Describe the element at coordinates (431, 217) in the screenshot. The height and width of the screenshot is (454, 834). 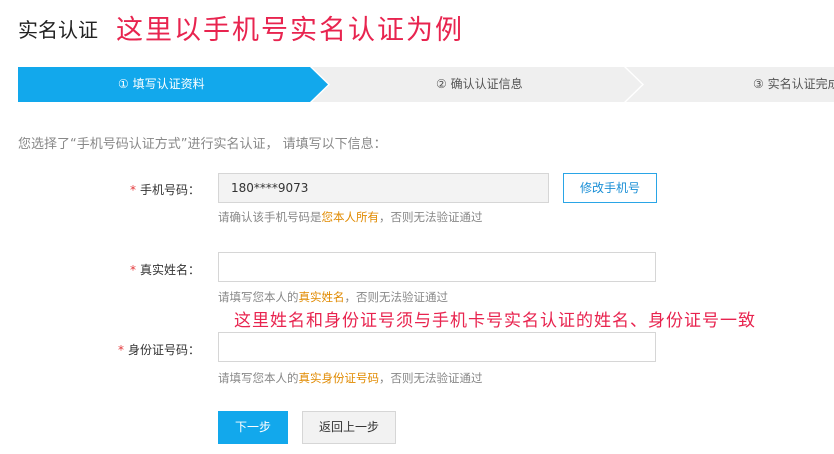
I see `phone-hint-tail: ，否则无法验证通过` at that location.